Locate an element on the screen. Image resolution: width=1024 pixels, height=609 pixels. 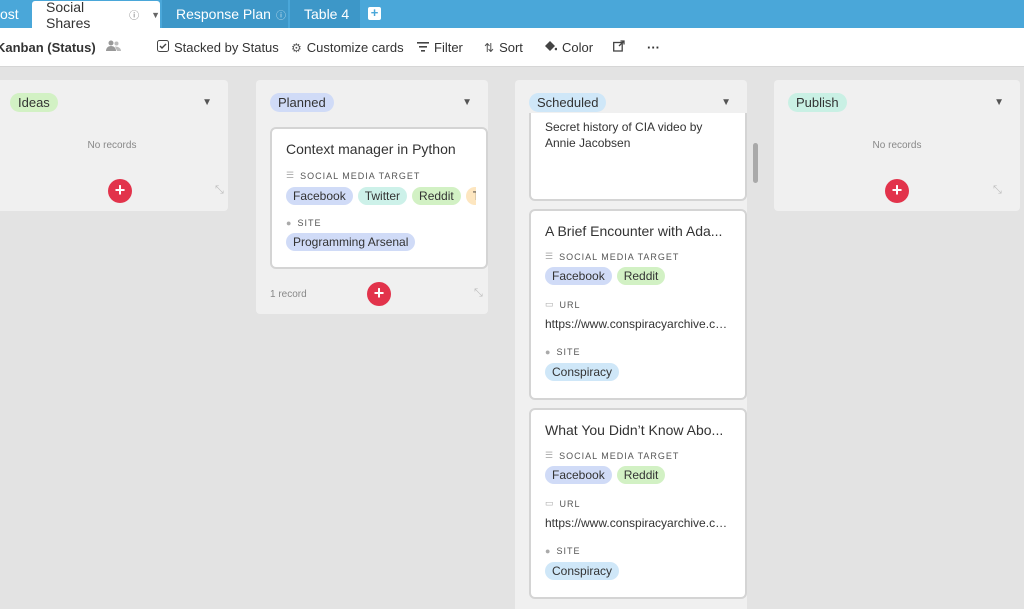
tab-label: Response Plan is located at coordinates (223, 14).